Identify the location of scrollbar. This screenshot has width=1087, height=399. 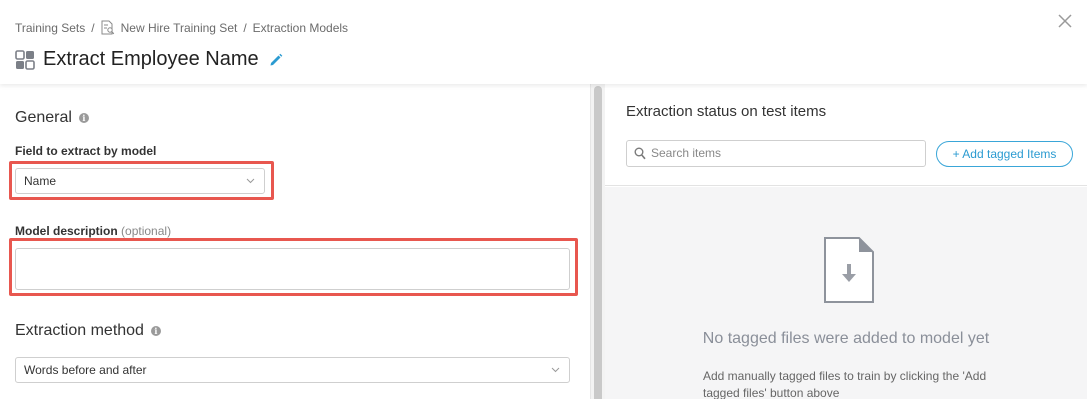
(597, 241).